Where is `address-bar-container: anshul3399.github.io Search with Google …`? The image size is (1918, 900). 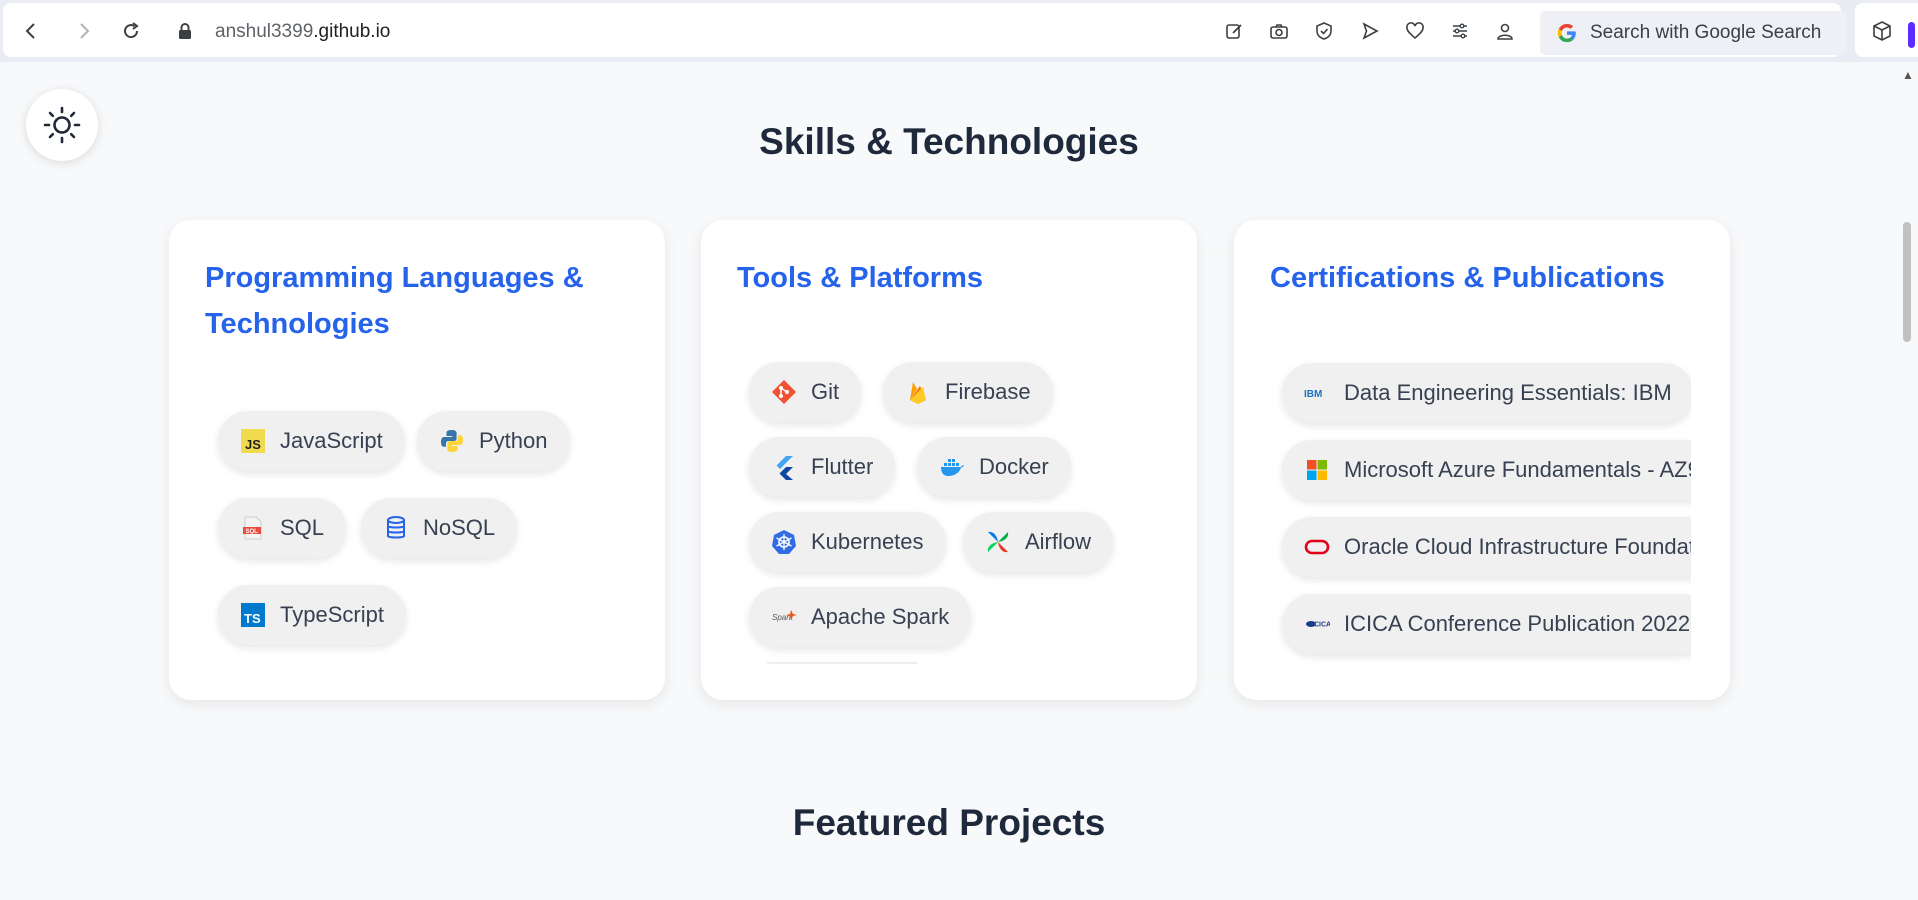
address-bar-container: anshul3399.github.io Search with Google … is located at coordinates (925, 30).